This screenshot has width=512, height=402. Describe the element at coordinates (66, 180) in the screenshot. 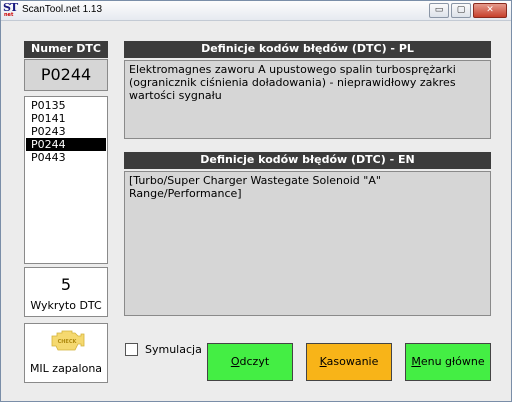

I see `dtc-list: P0135 P0141 P0243 P0244 P0443` at that location.